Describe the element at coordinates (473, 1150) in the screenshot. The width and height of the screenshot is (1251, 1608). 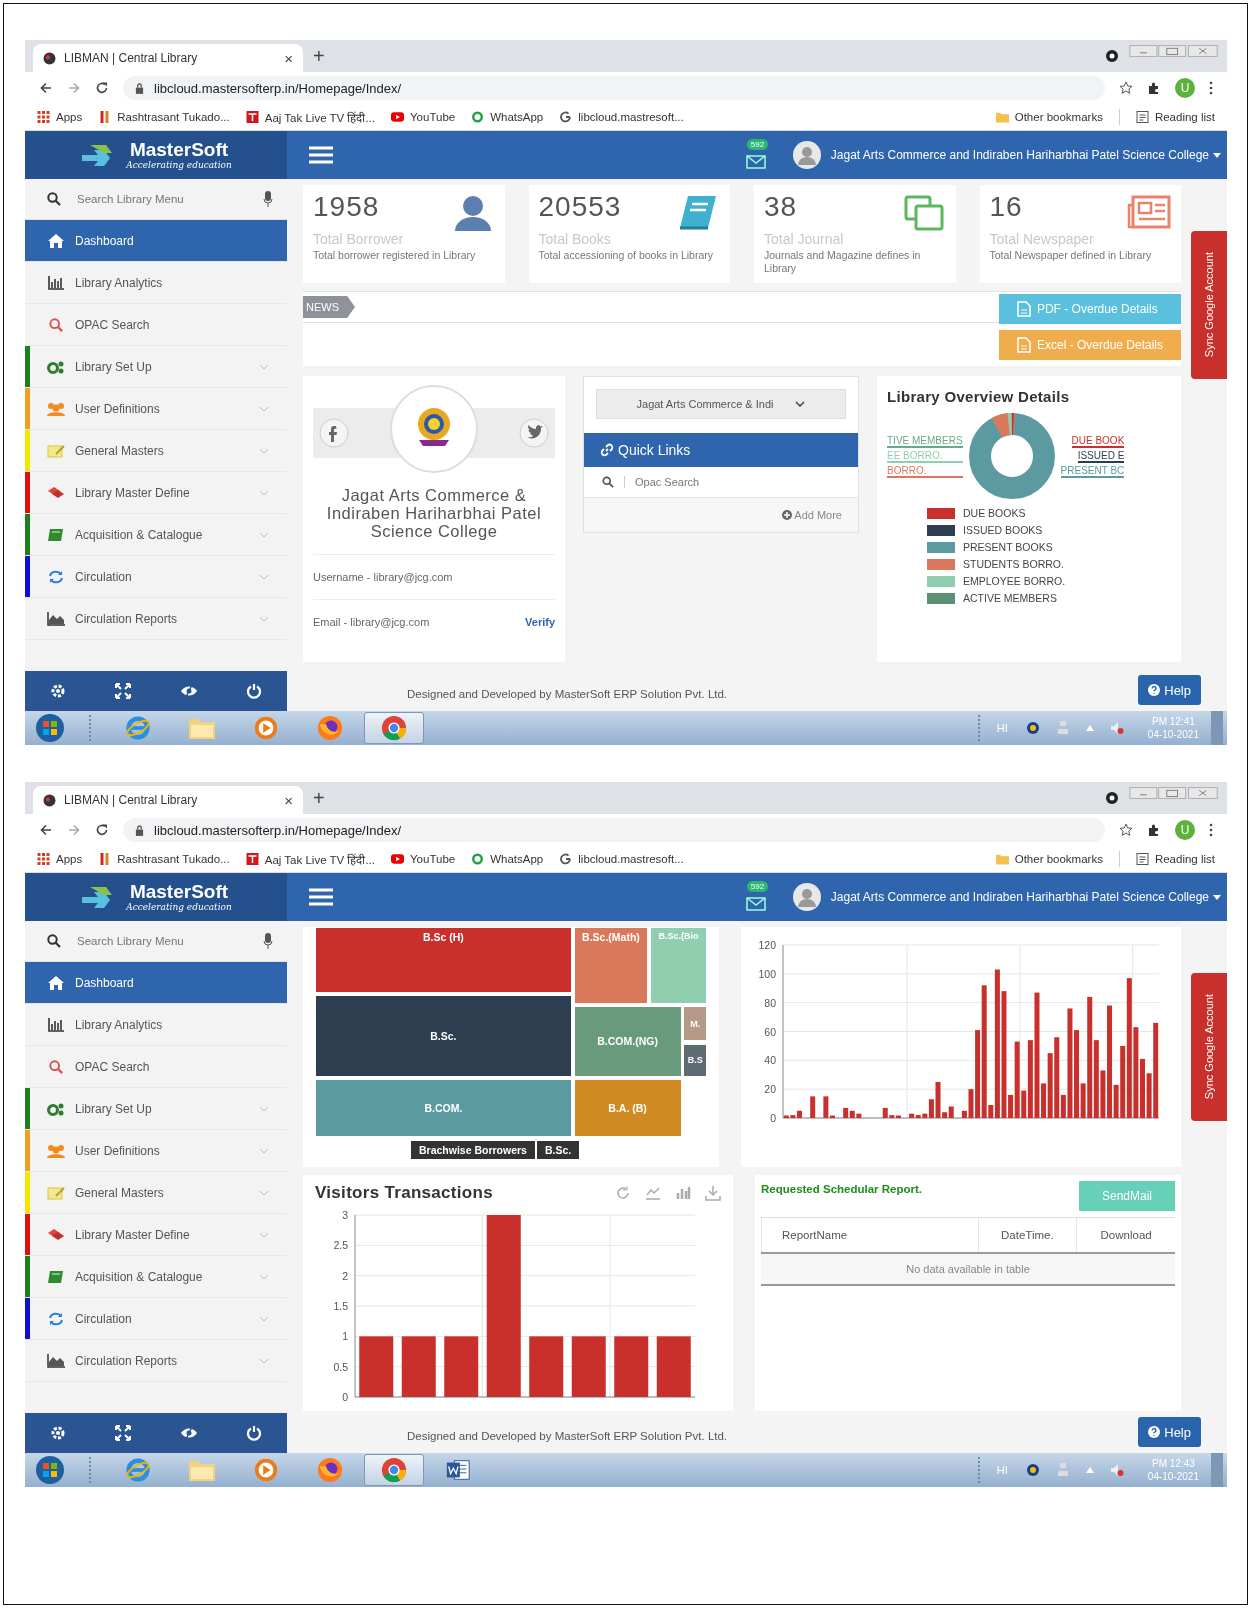
I see `breadcrumb-item: Brachwise Borrowers` at that location.